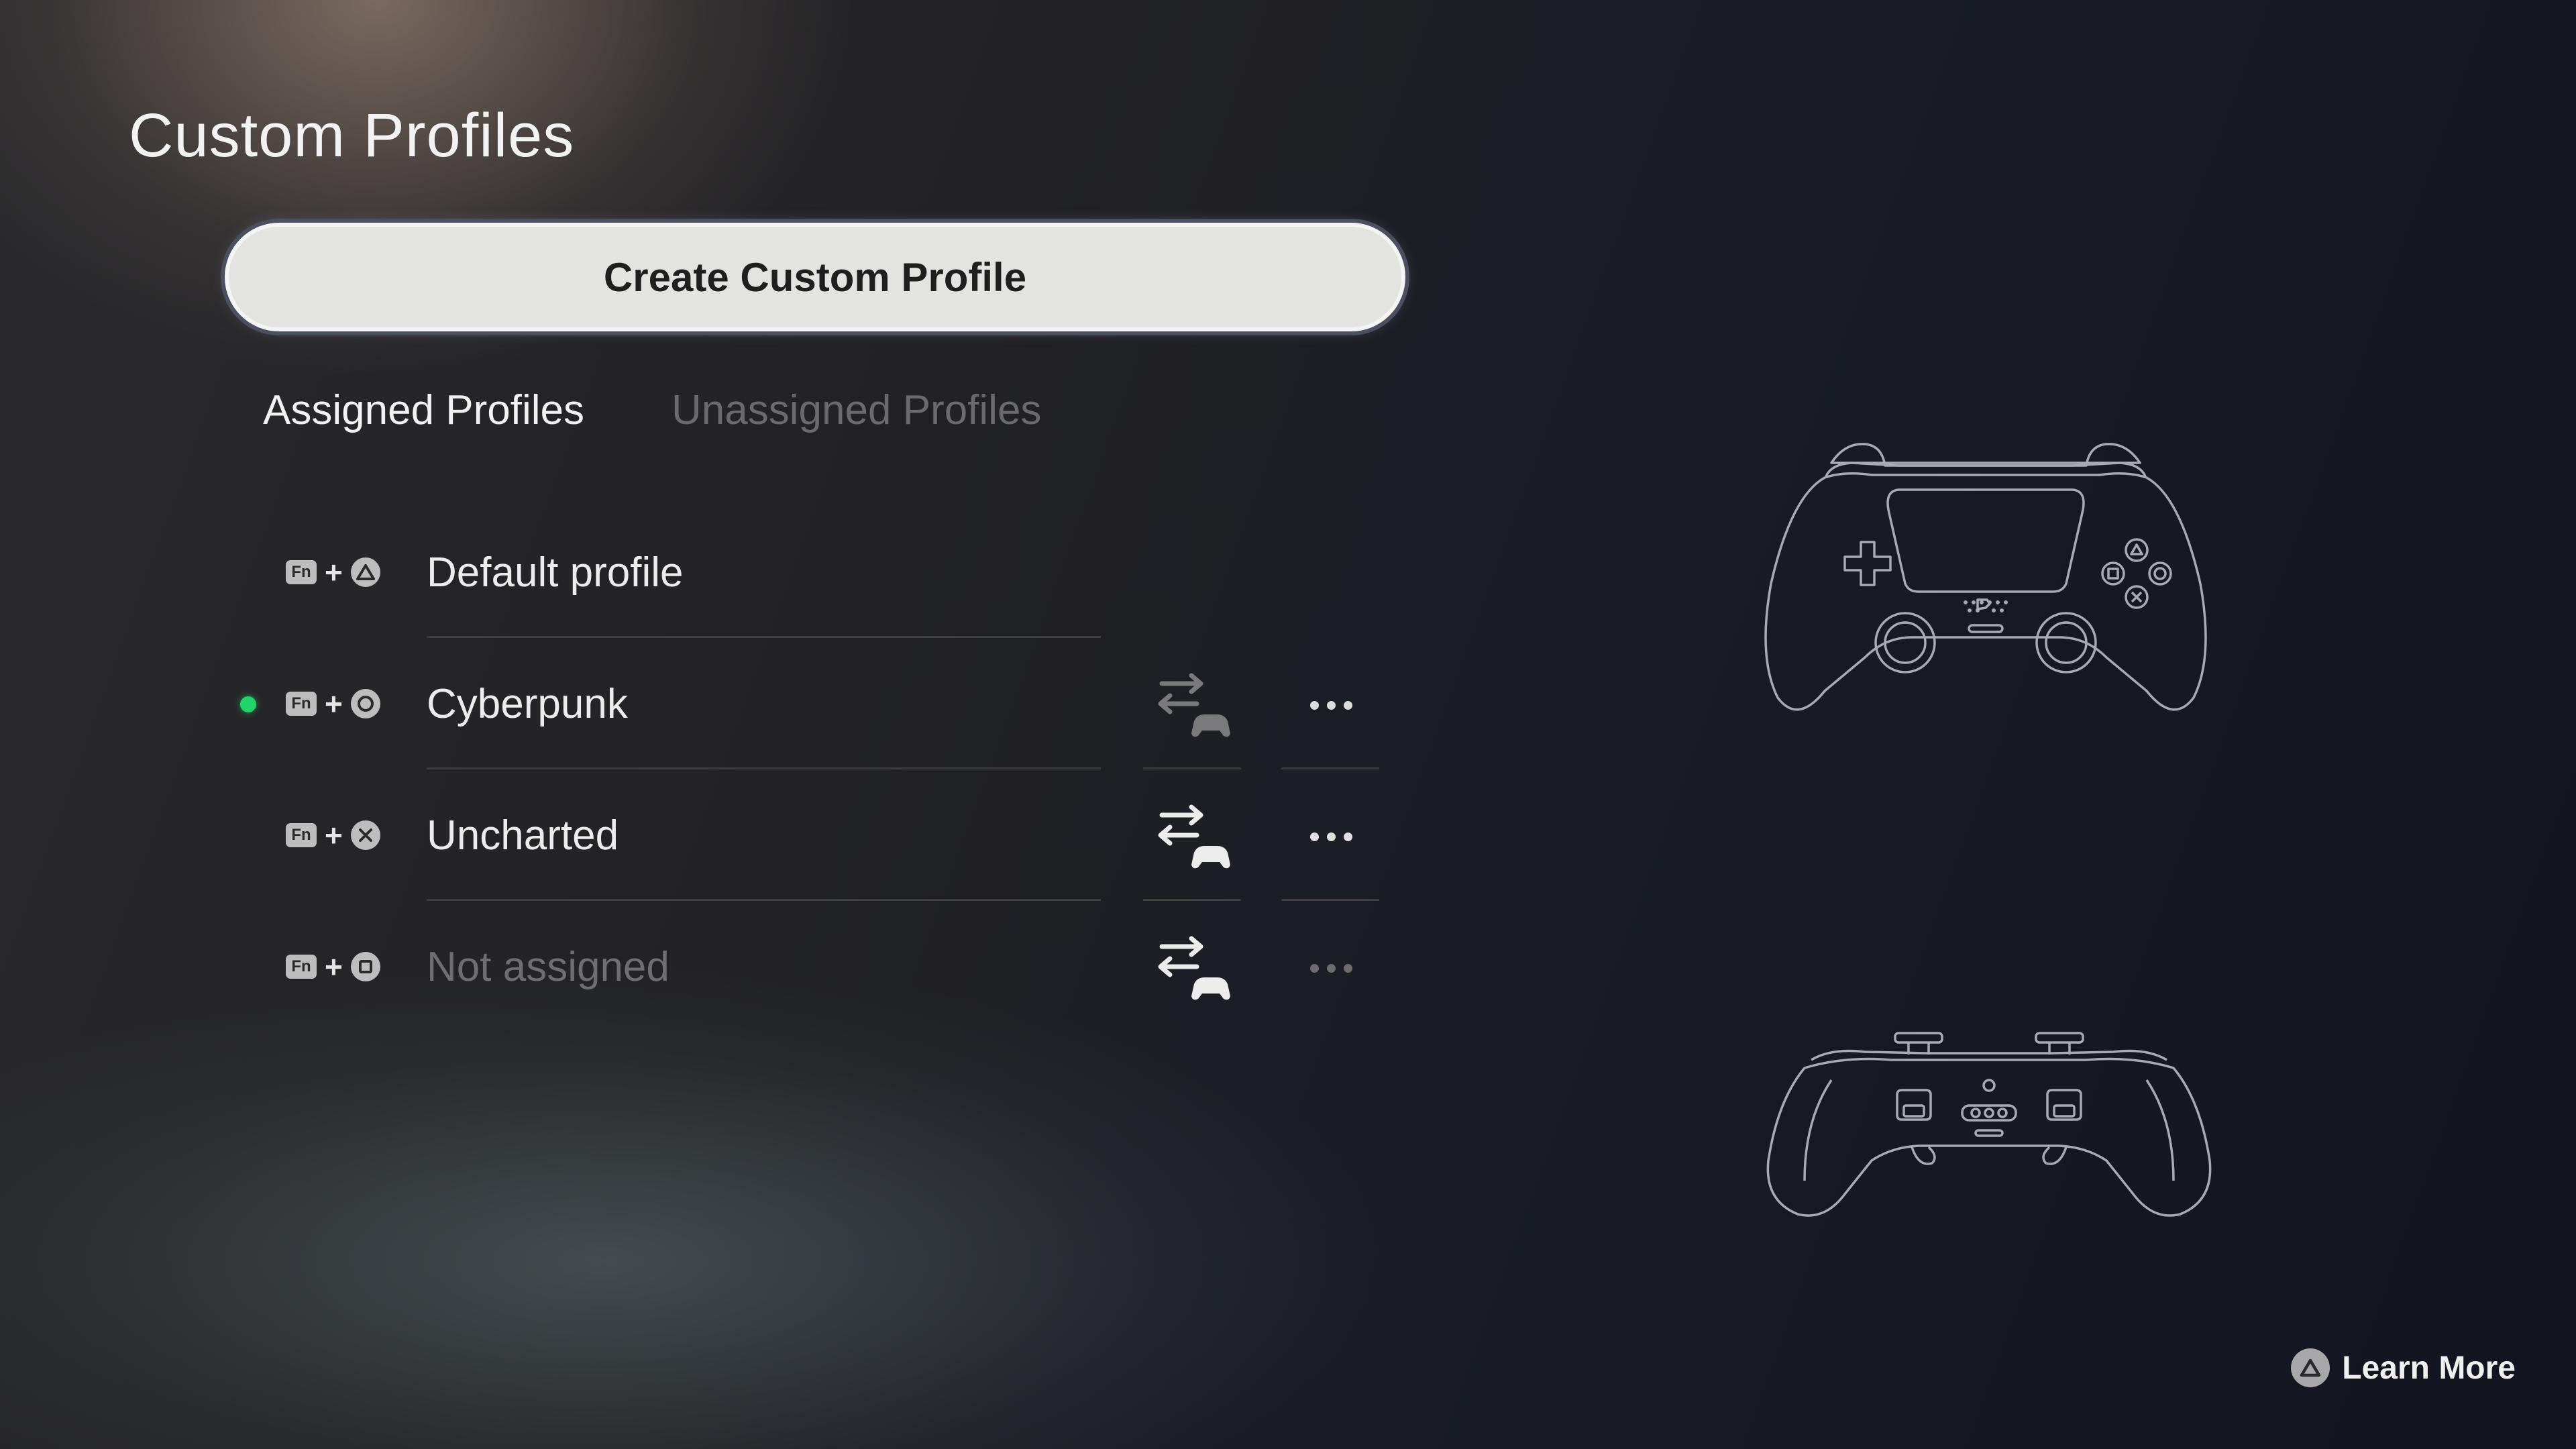 Image resolution: width=2576 pixels, height=1449 pixels. What do you see at coordinates (1989, 1128) in the screenshot?
I see `controller-back-illustration` at bounding box center [1989, 1128].